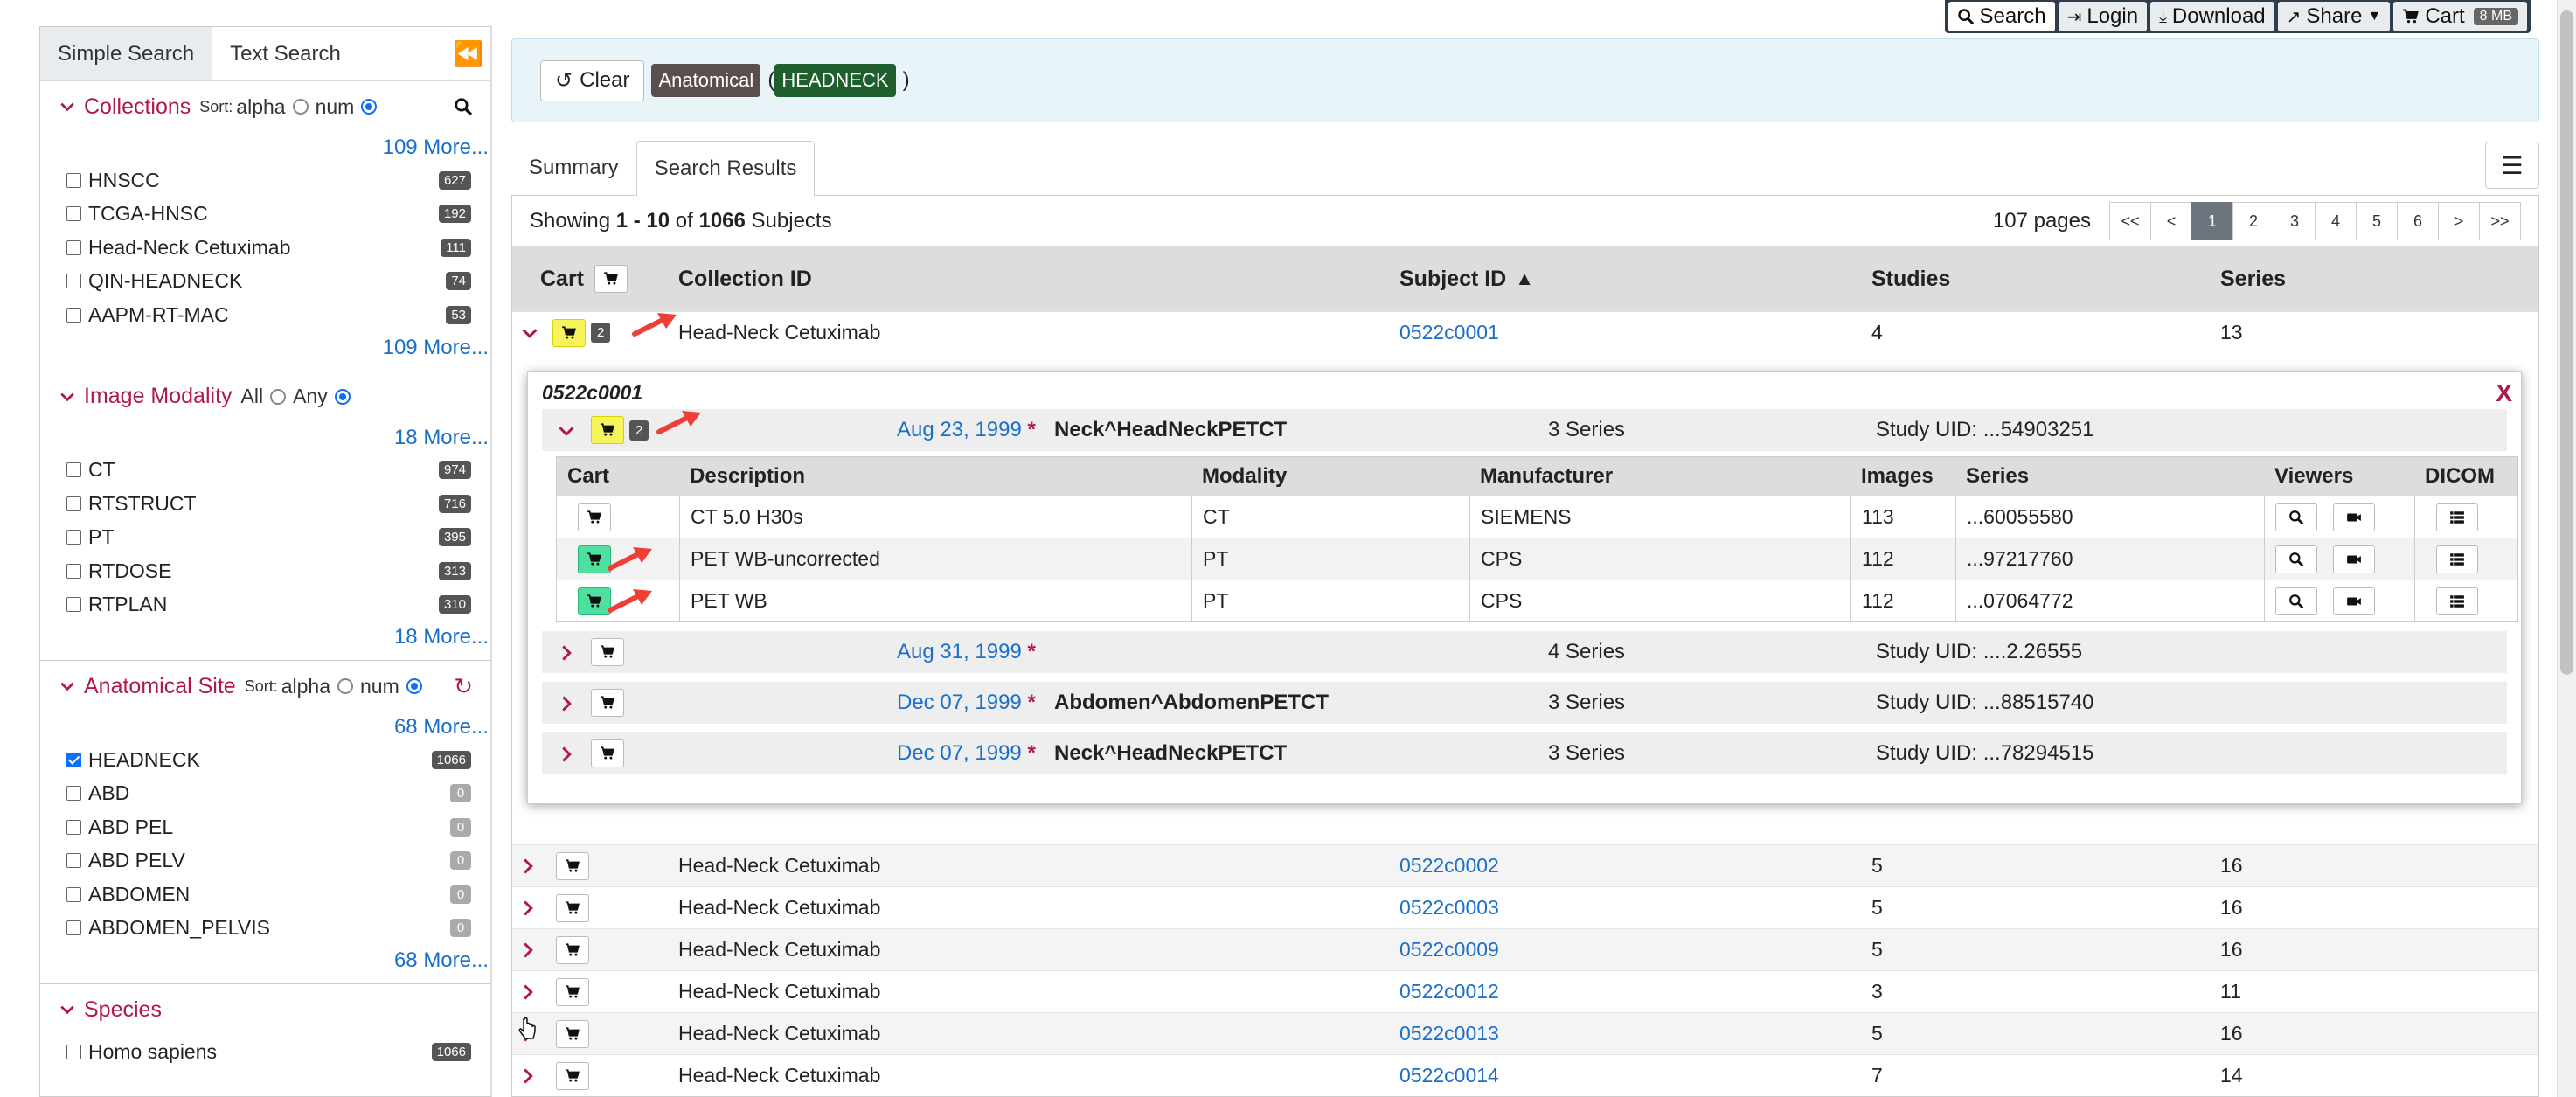 This screenshot has width=2576, height=1097. What do you see at coordinates (1635, 333) in the screenshot?
I see `subject-id-link: 0522c0001` at bounding box center [1635, 333].